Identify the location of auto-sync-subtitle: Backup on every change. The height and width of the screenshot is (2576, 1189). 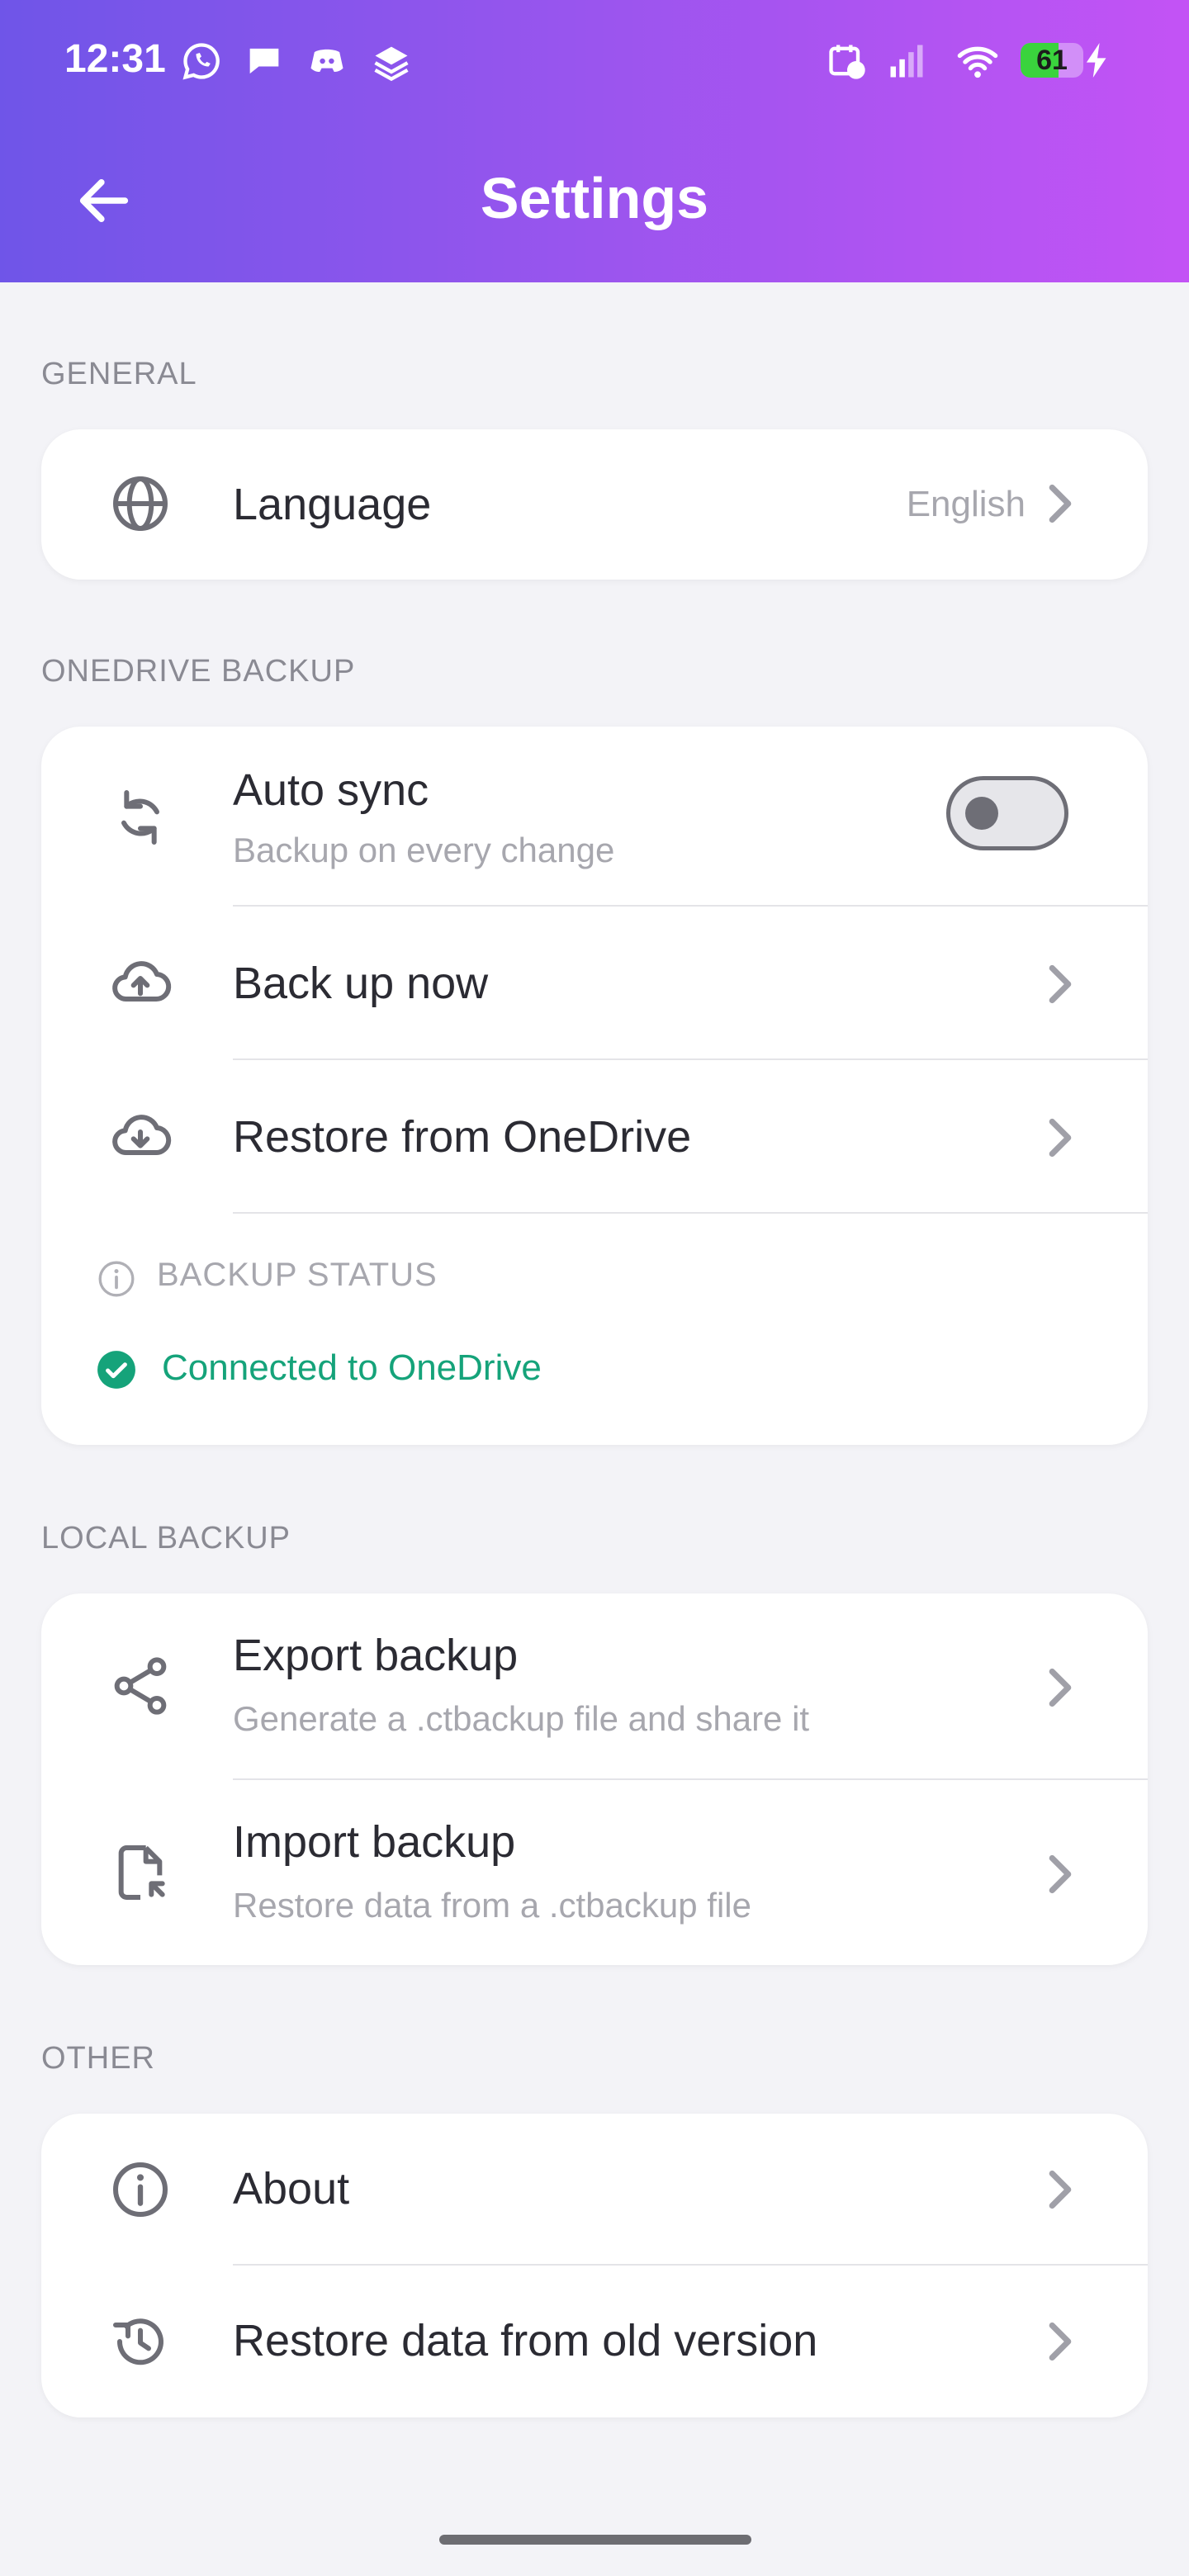
(424, 850).